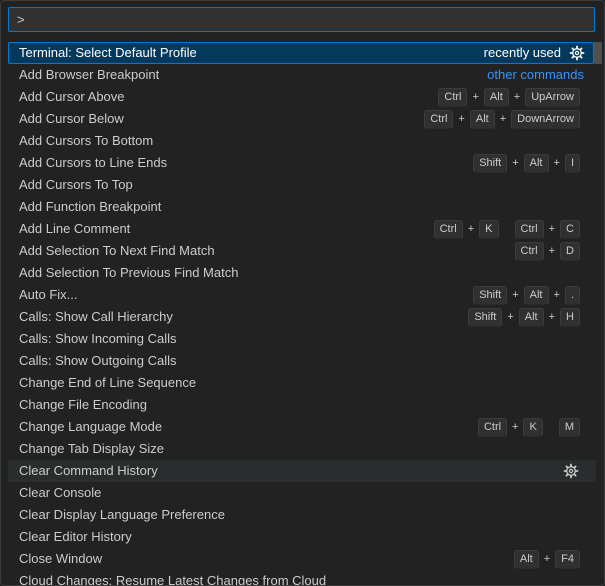 The height and width of the screenshot is (586, 605). Describe the element at coordinates (572, 295) in the screenshot. I see `key-cap: .` at that location.